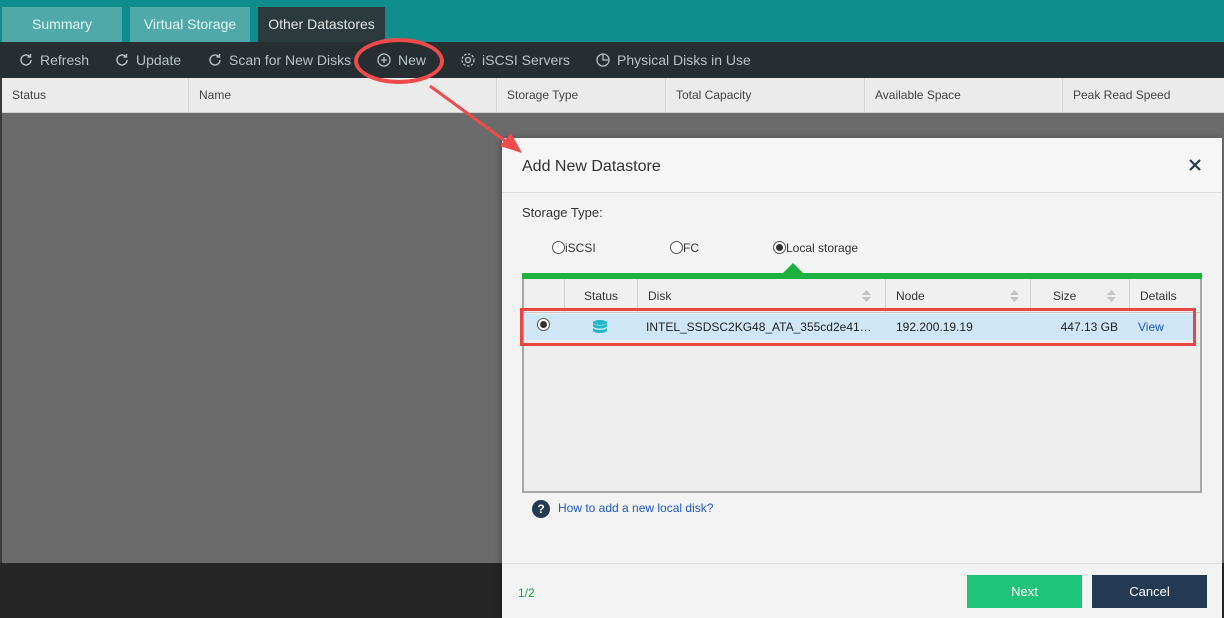 Image resolution: width=1224 pixels, height=618 pixels. Describe the element at coordinates (215, 59) in the screenshot. I see `scan-icon` at that location.